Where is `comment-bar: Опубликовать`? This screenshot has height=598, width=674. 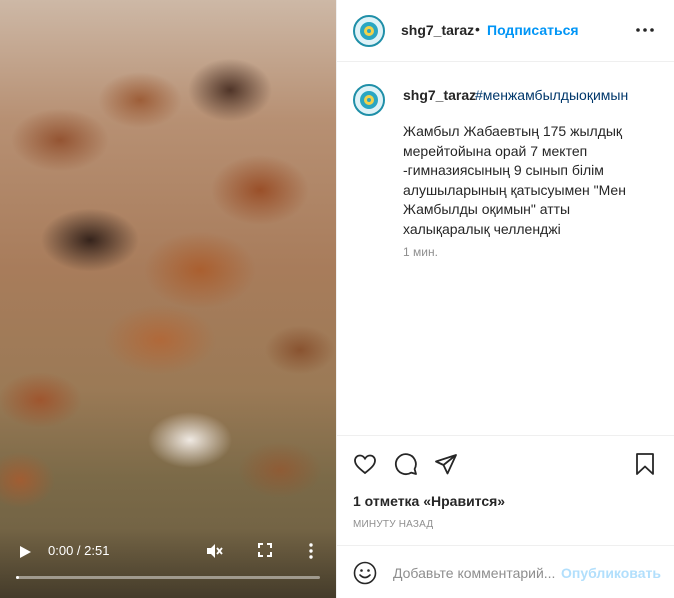 comment-bar: Опубликовать is located at coordinates (505, 571).